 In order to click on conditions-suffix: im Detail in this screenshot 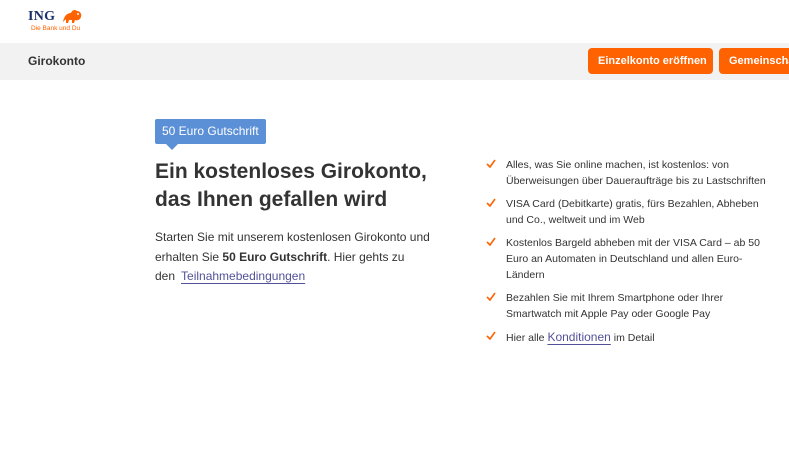, I will do `click(634, 338)`.